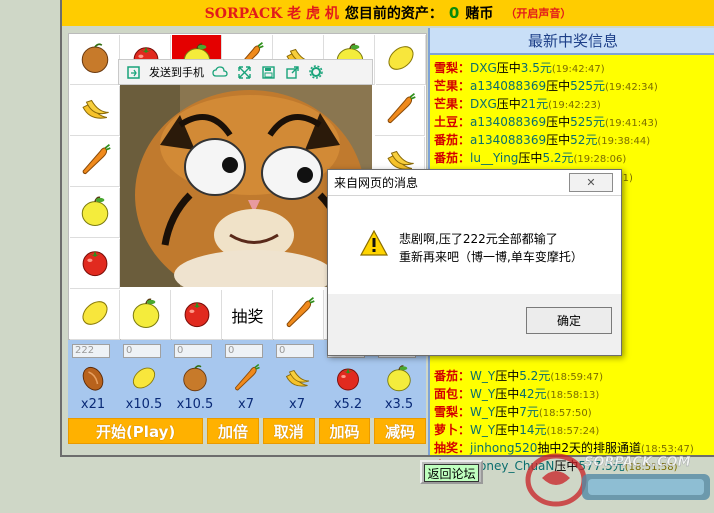  I want to click on winner-amount: 14元, so click(533, 429).